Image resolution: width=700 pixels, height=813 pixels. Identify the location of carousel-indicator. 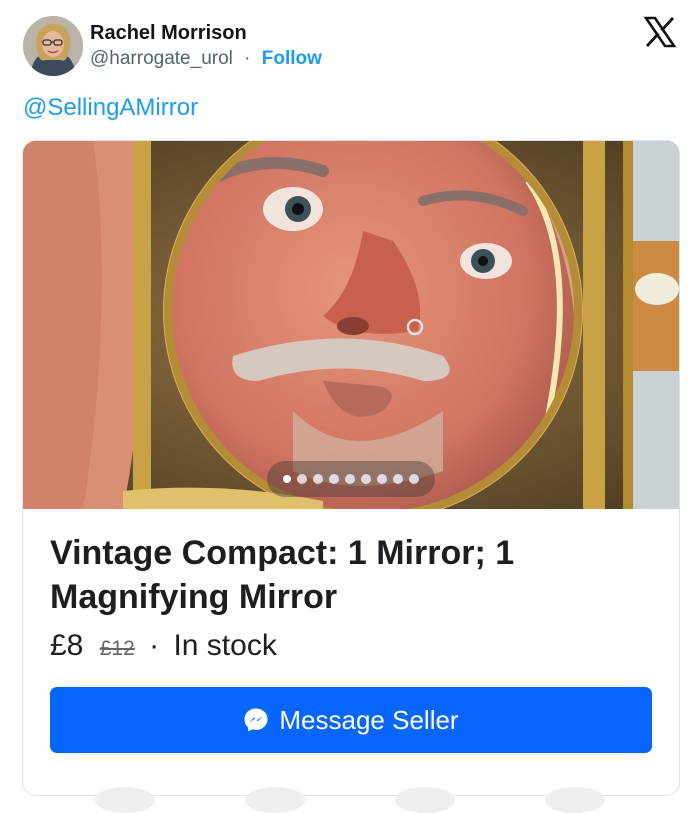
(351, 479).